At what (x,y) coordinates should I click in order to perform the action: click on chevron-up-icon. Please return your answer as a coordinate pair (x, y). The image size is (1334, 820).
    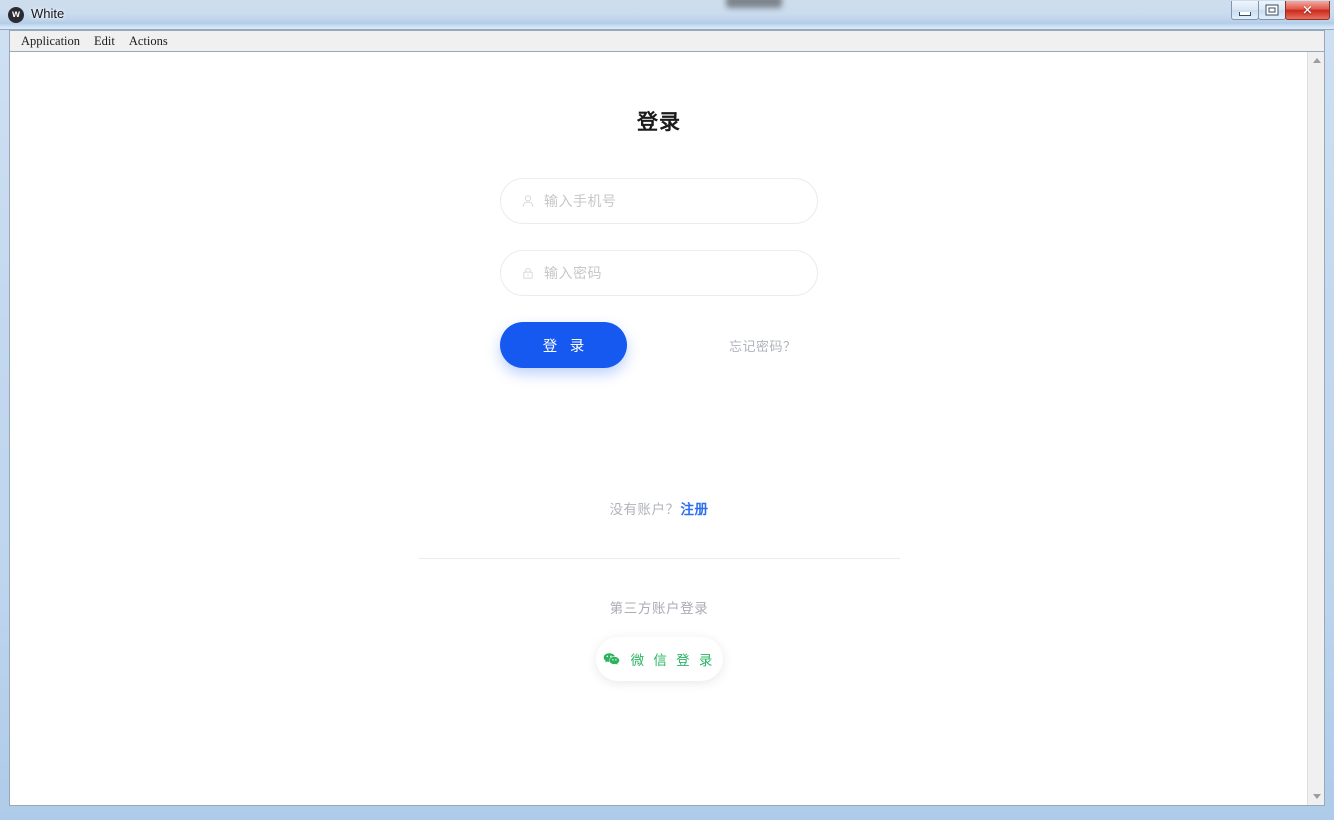
    Looking at the image, I should click on (1316, 60).